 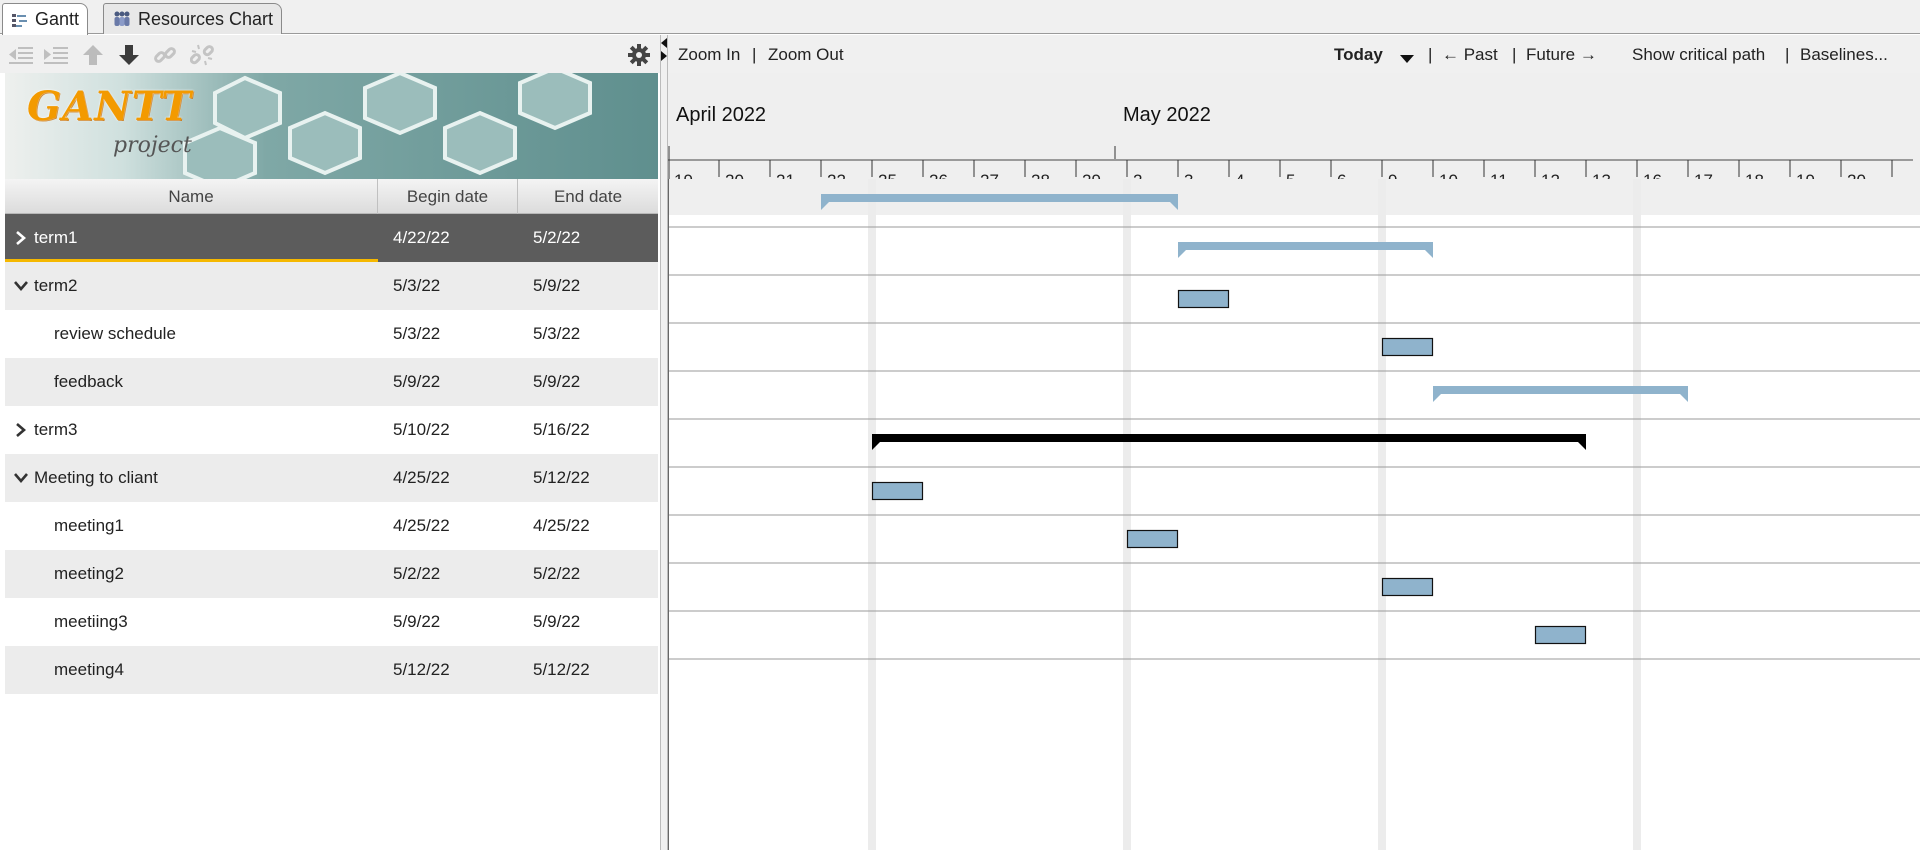 I want to click on day-label: 11, so click(x=1499, y=175).